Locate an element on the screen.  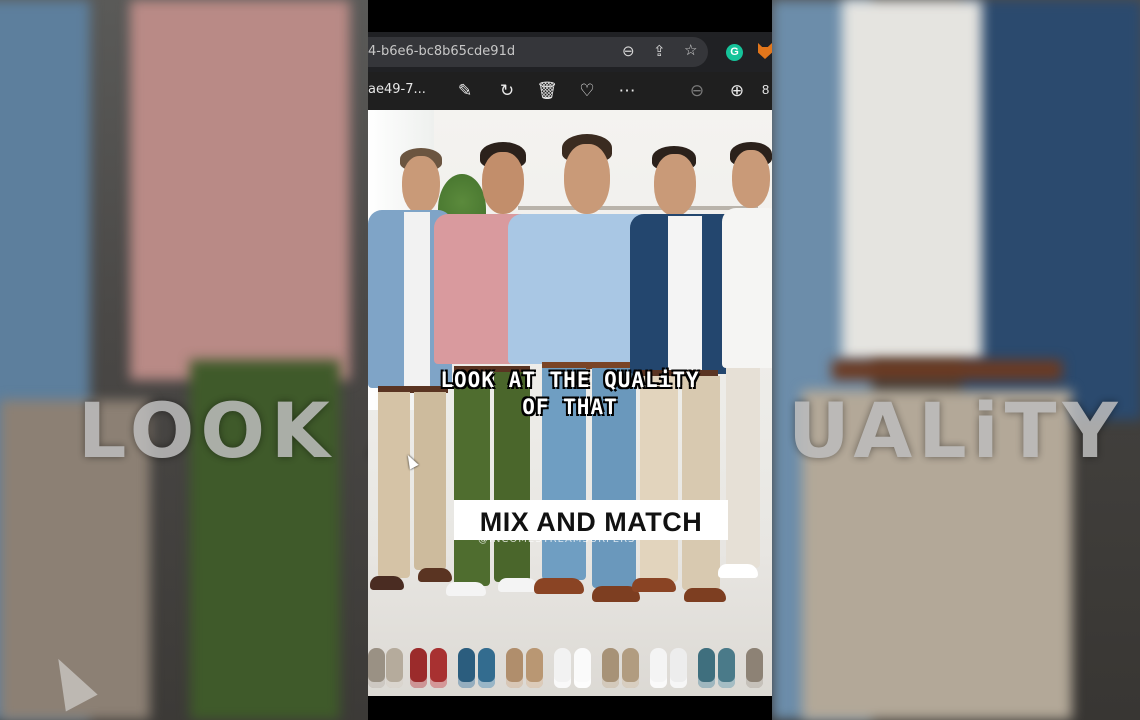
blurred-pink-shirt-shape is located at coordinates (240, 190).